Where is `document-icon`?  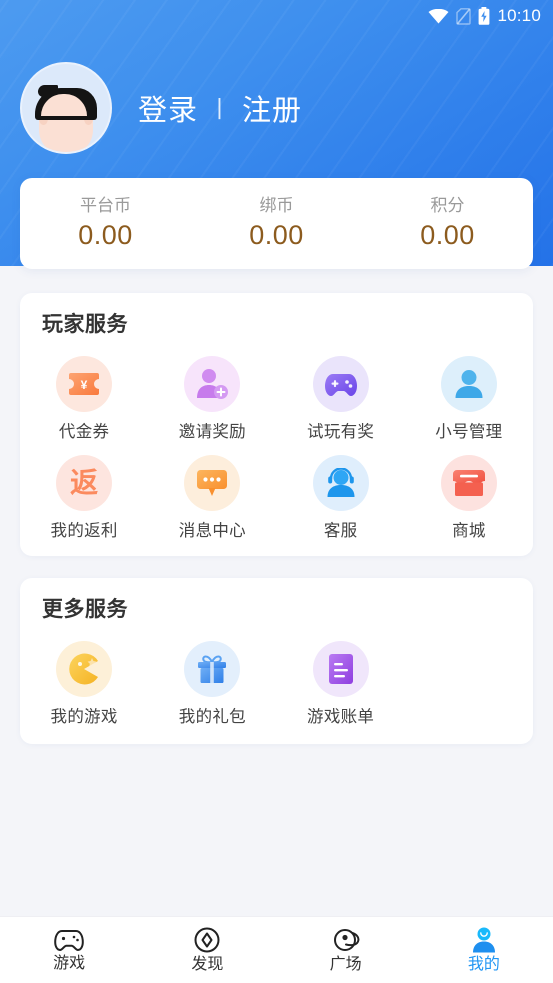
document-icon is located at coordinates (340, 669).